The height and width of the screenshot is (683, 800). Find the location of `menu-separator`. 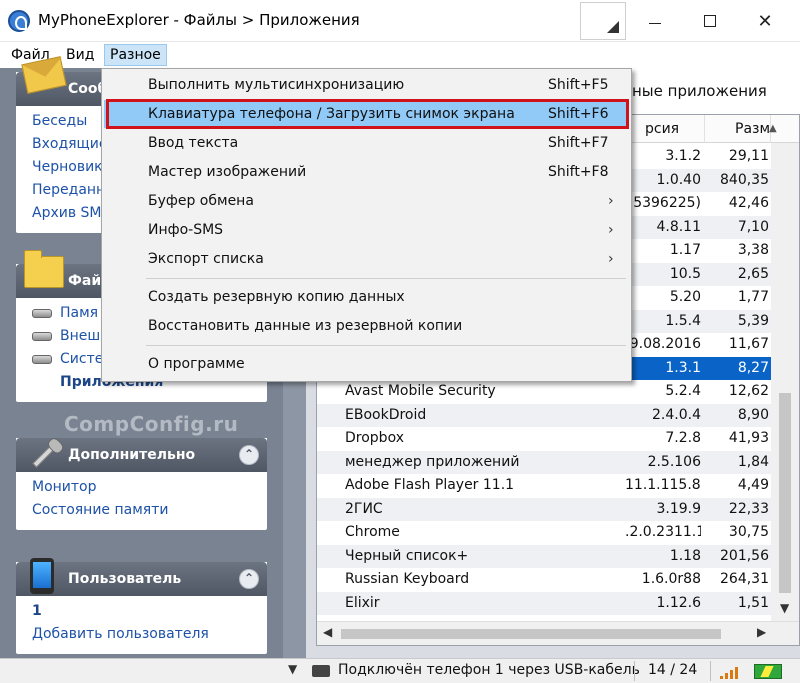

menu-separator is located at coordinates (386, 345).